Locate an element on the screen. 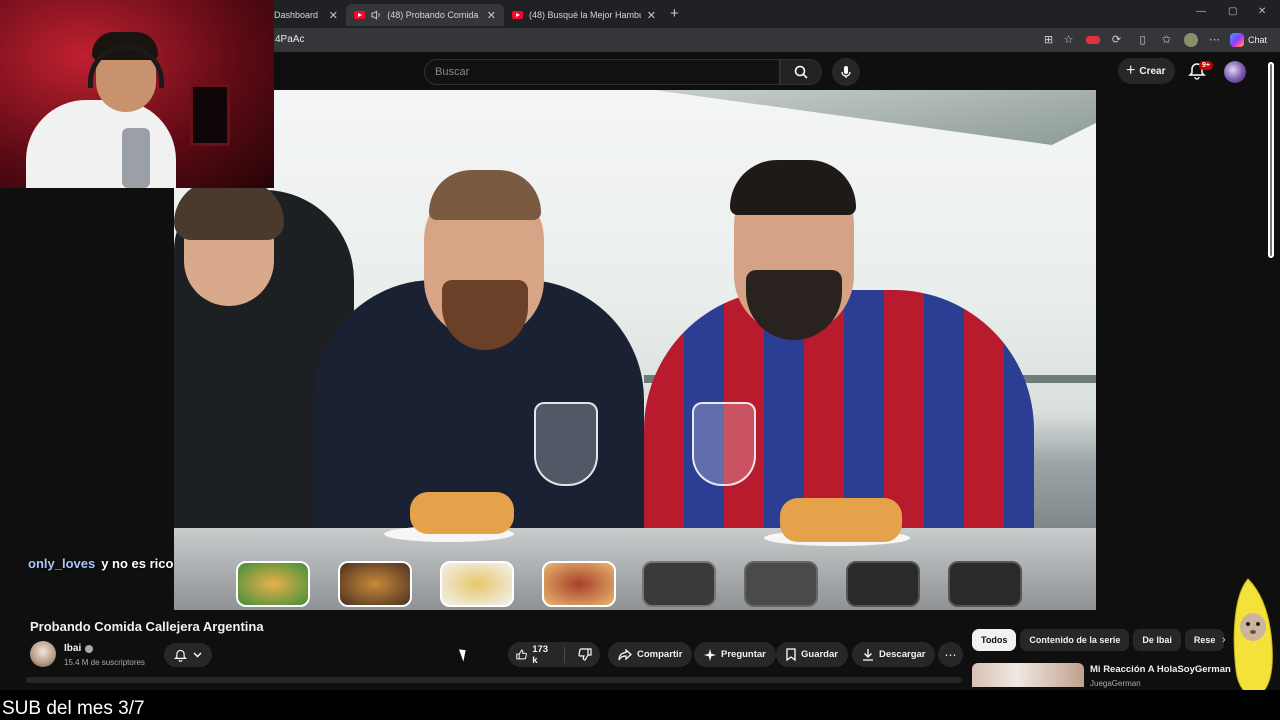  search-box is located at coordinates (611, 72).